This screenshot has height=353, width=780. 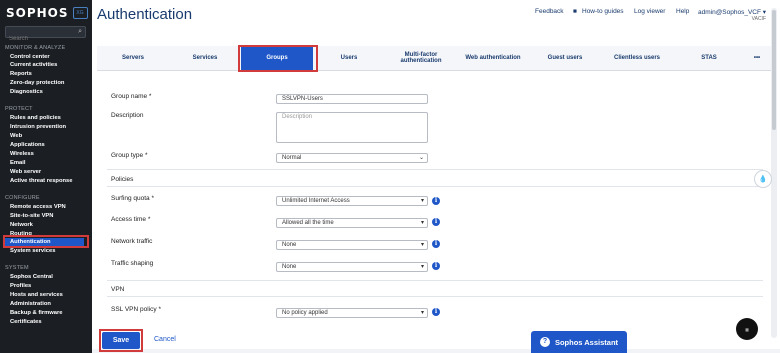 What do you see at coordinates (747, 329) in the screenshot?
I see `status-badge-icon: ▦` at bounding box center [747, 329].